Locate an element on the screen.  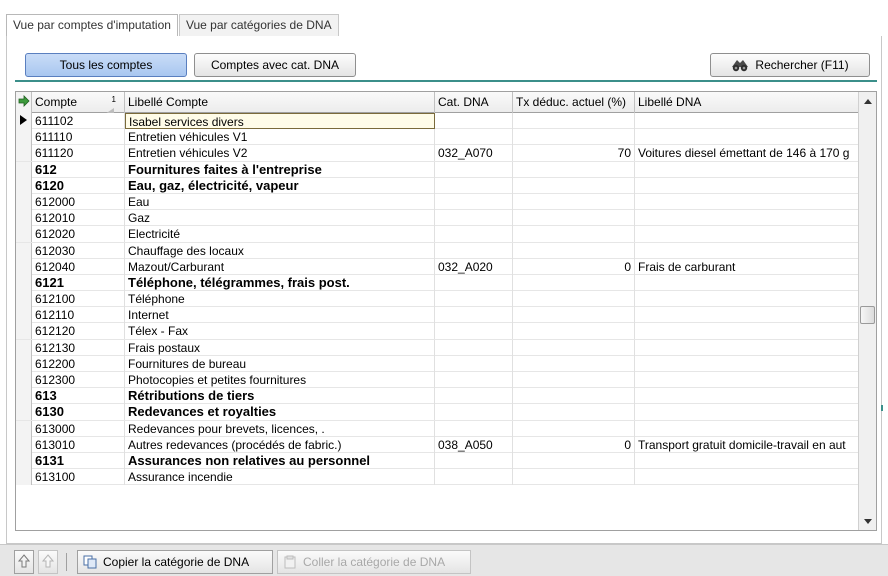
cell-libelle: Redevances et royalties is located at coordinates (280, 412).